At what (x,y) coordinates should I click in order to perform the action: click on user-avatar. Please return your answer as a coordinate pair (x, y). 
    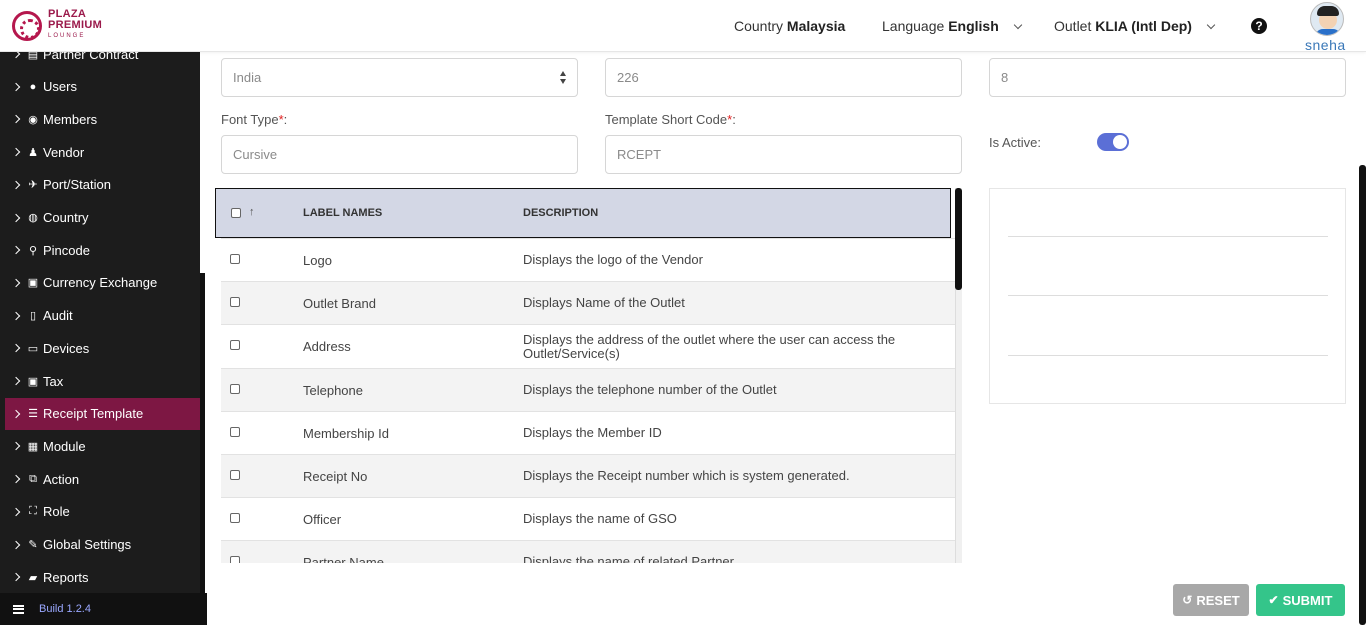
    Looking at the image, I should click on (1327, 19).